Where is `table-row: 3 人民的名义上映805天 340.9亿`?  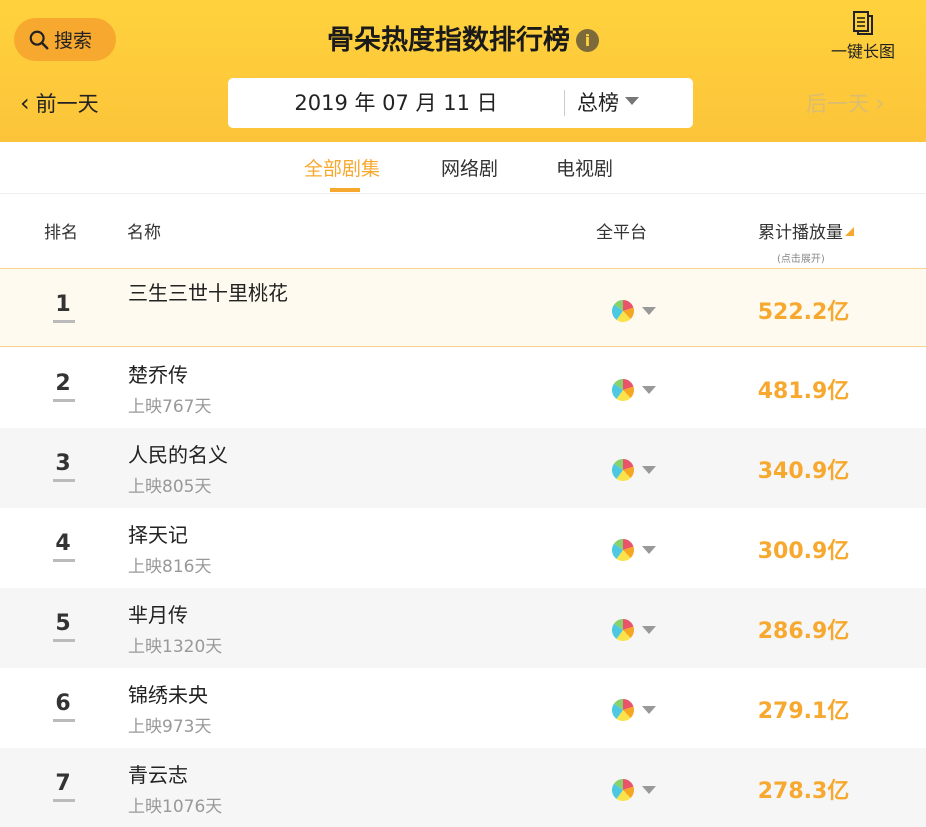 table-row: 3 人民的名义上映805天 340.9亿 is located at coordinates (463, 468).